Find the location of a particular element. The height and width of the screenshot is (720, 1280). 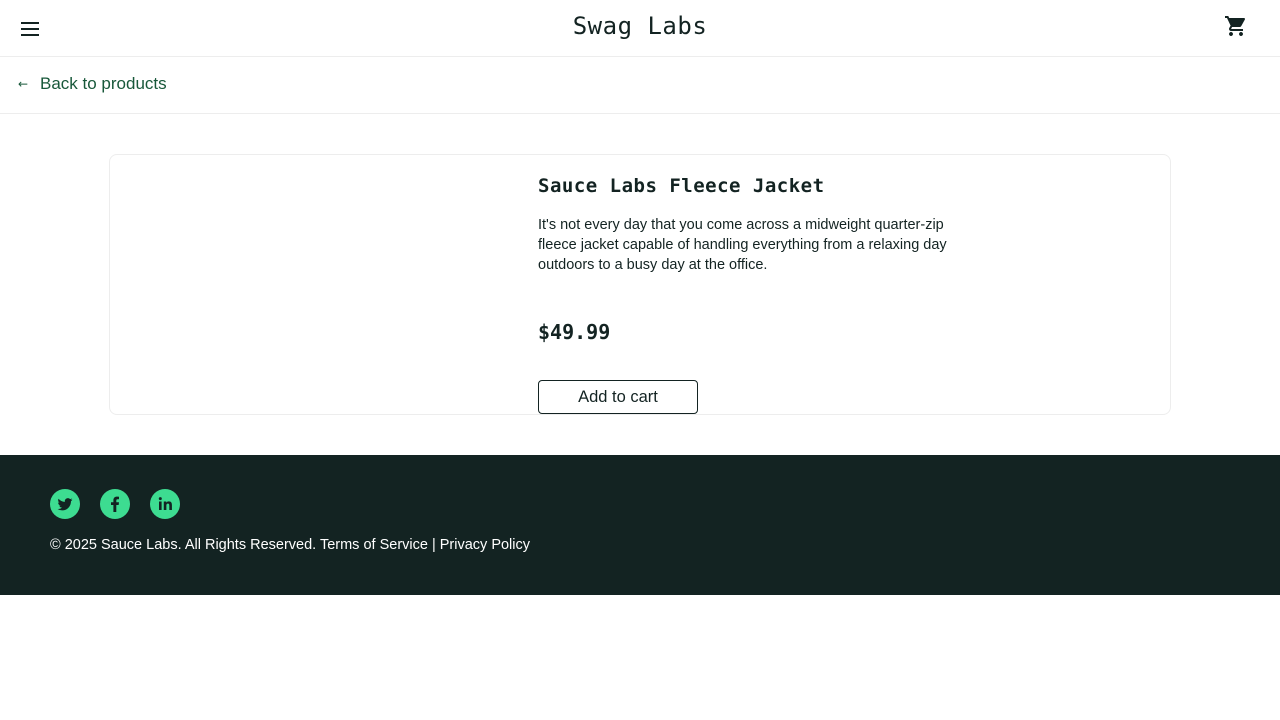

back-to-products-label: Back to products is located at coordinates (103, 83).